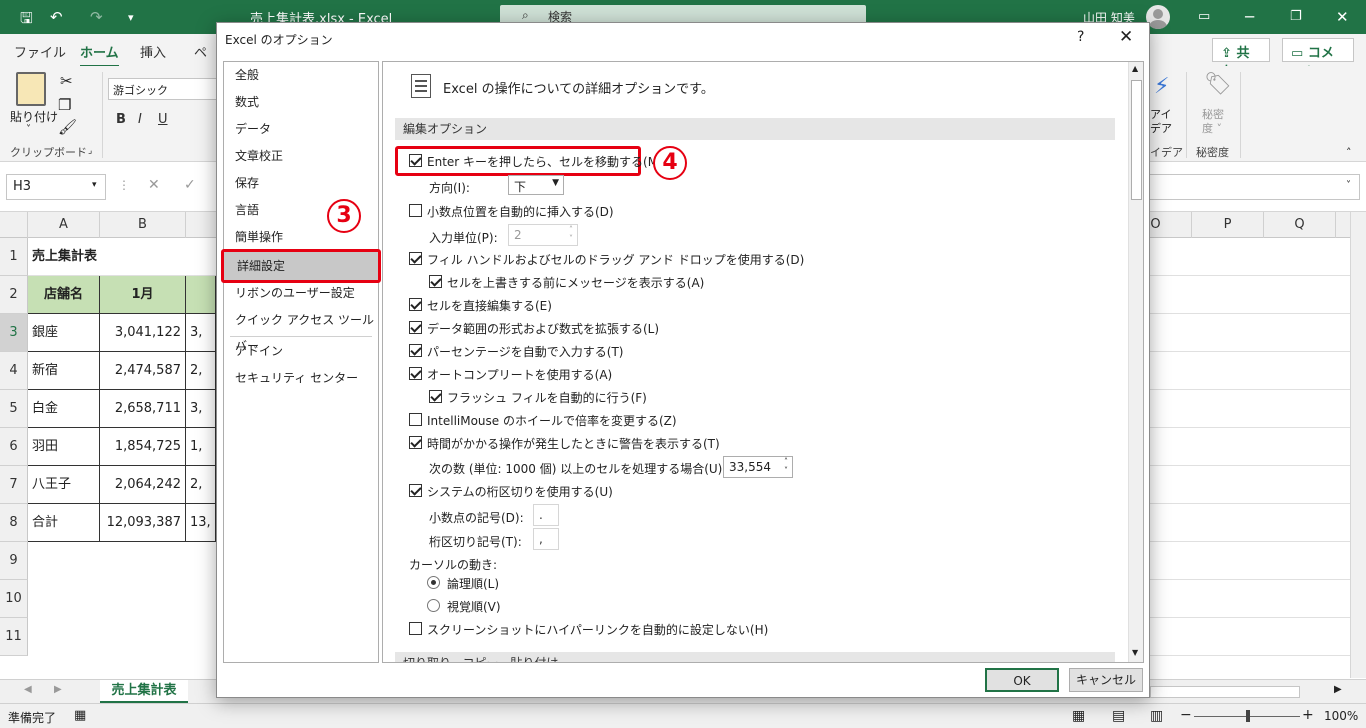  I want to click on value-cell: 2,474,587, so click(143, 371).